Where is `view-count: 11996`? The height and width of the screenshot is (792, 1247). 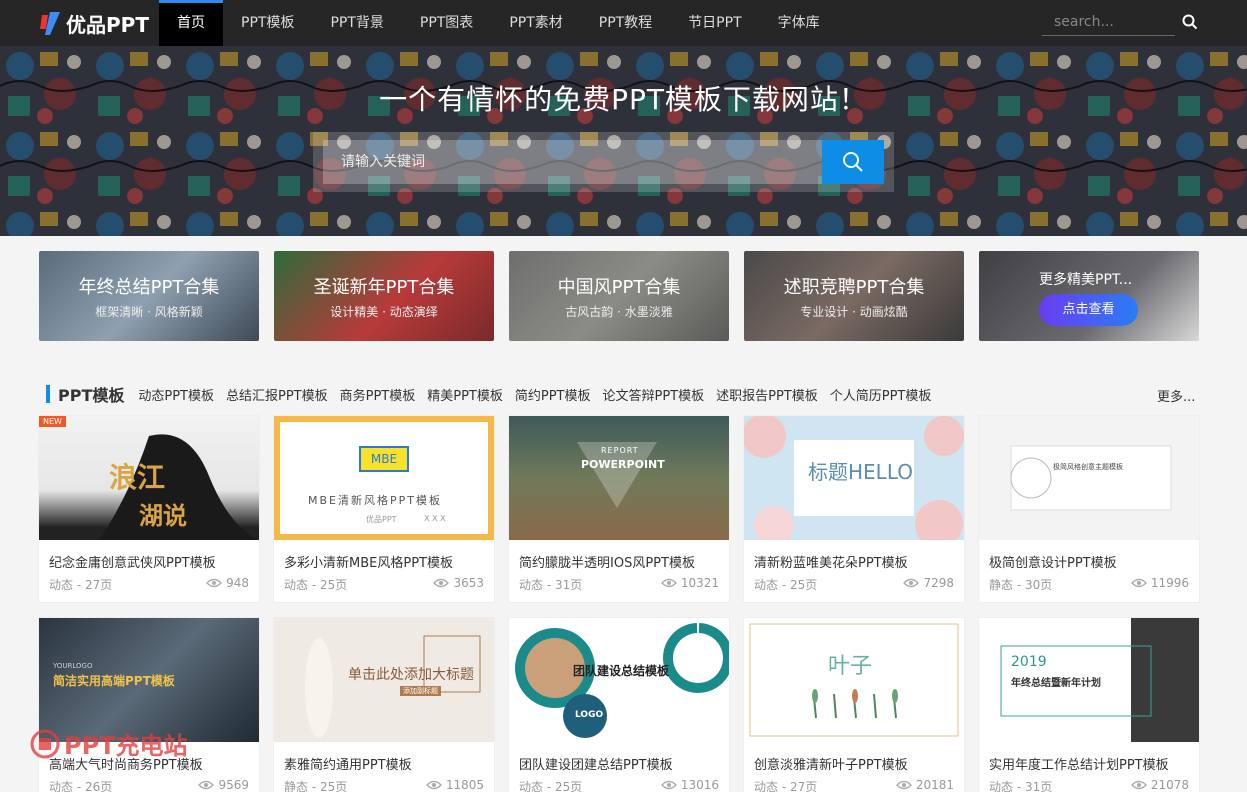 view-count: 11996 is located at coordinates (1159, 583).